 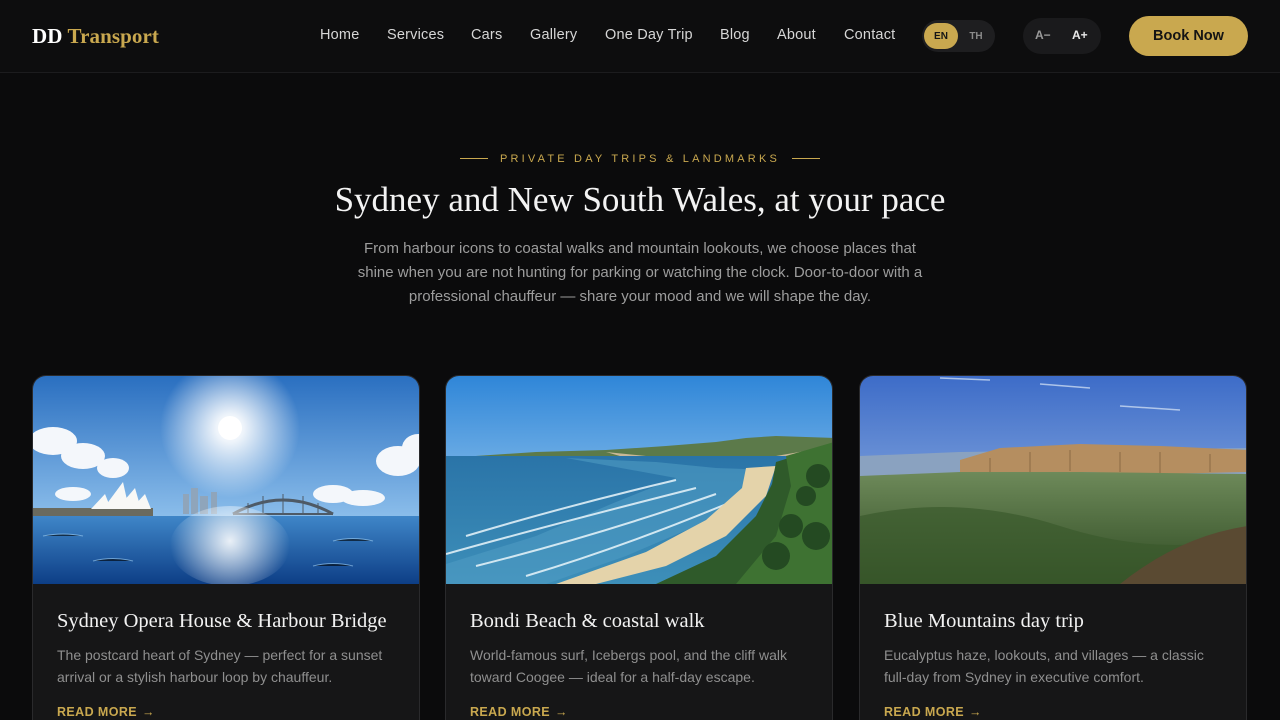 I want to click on brand-logo: DD Transport, so click(x=95, y=36).